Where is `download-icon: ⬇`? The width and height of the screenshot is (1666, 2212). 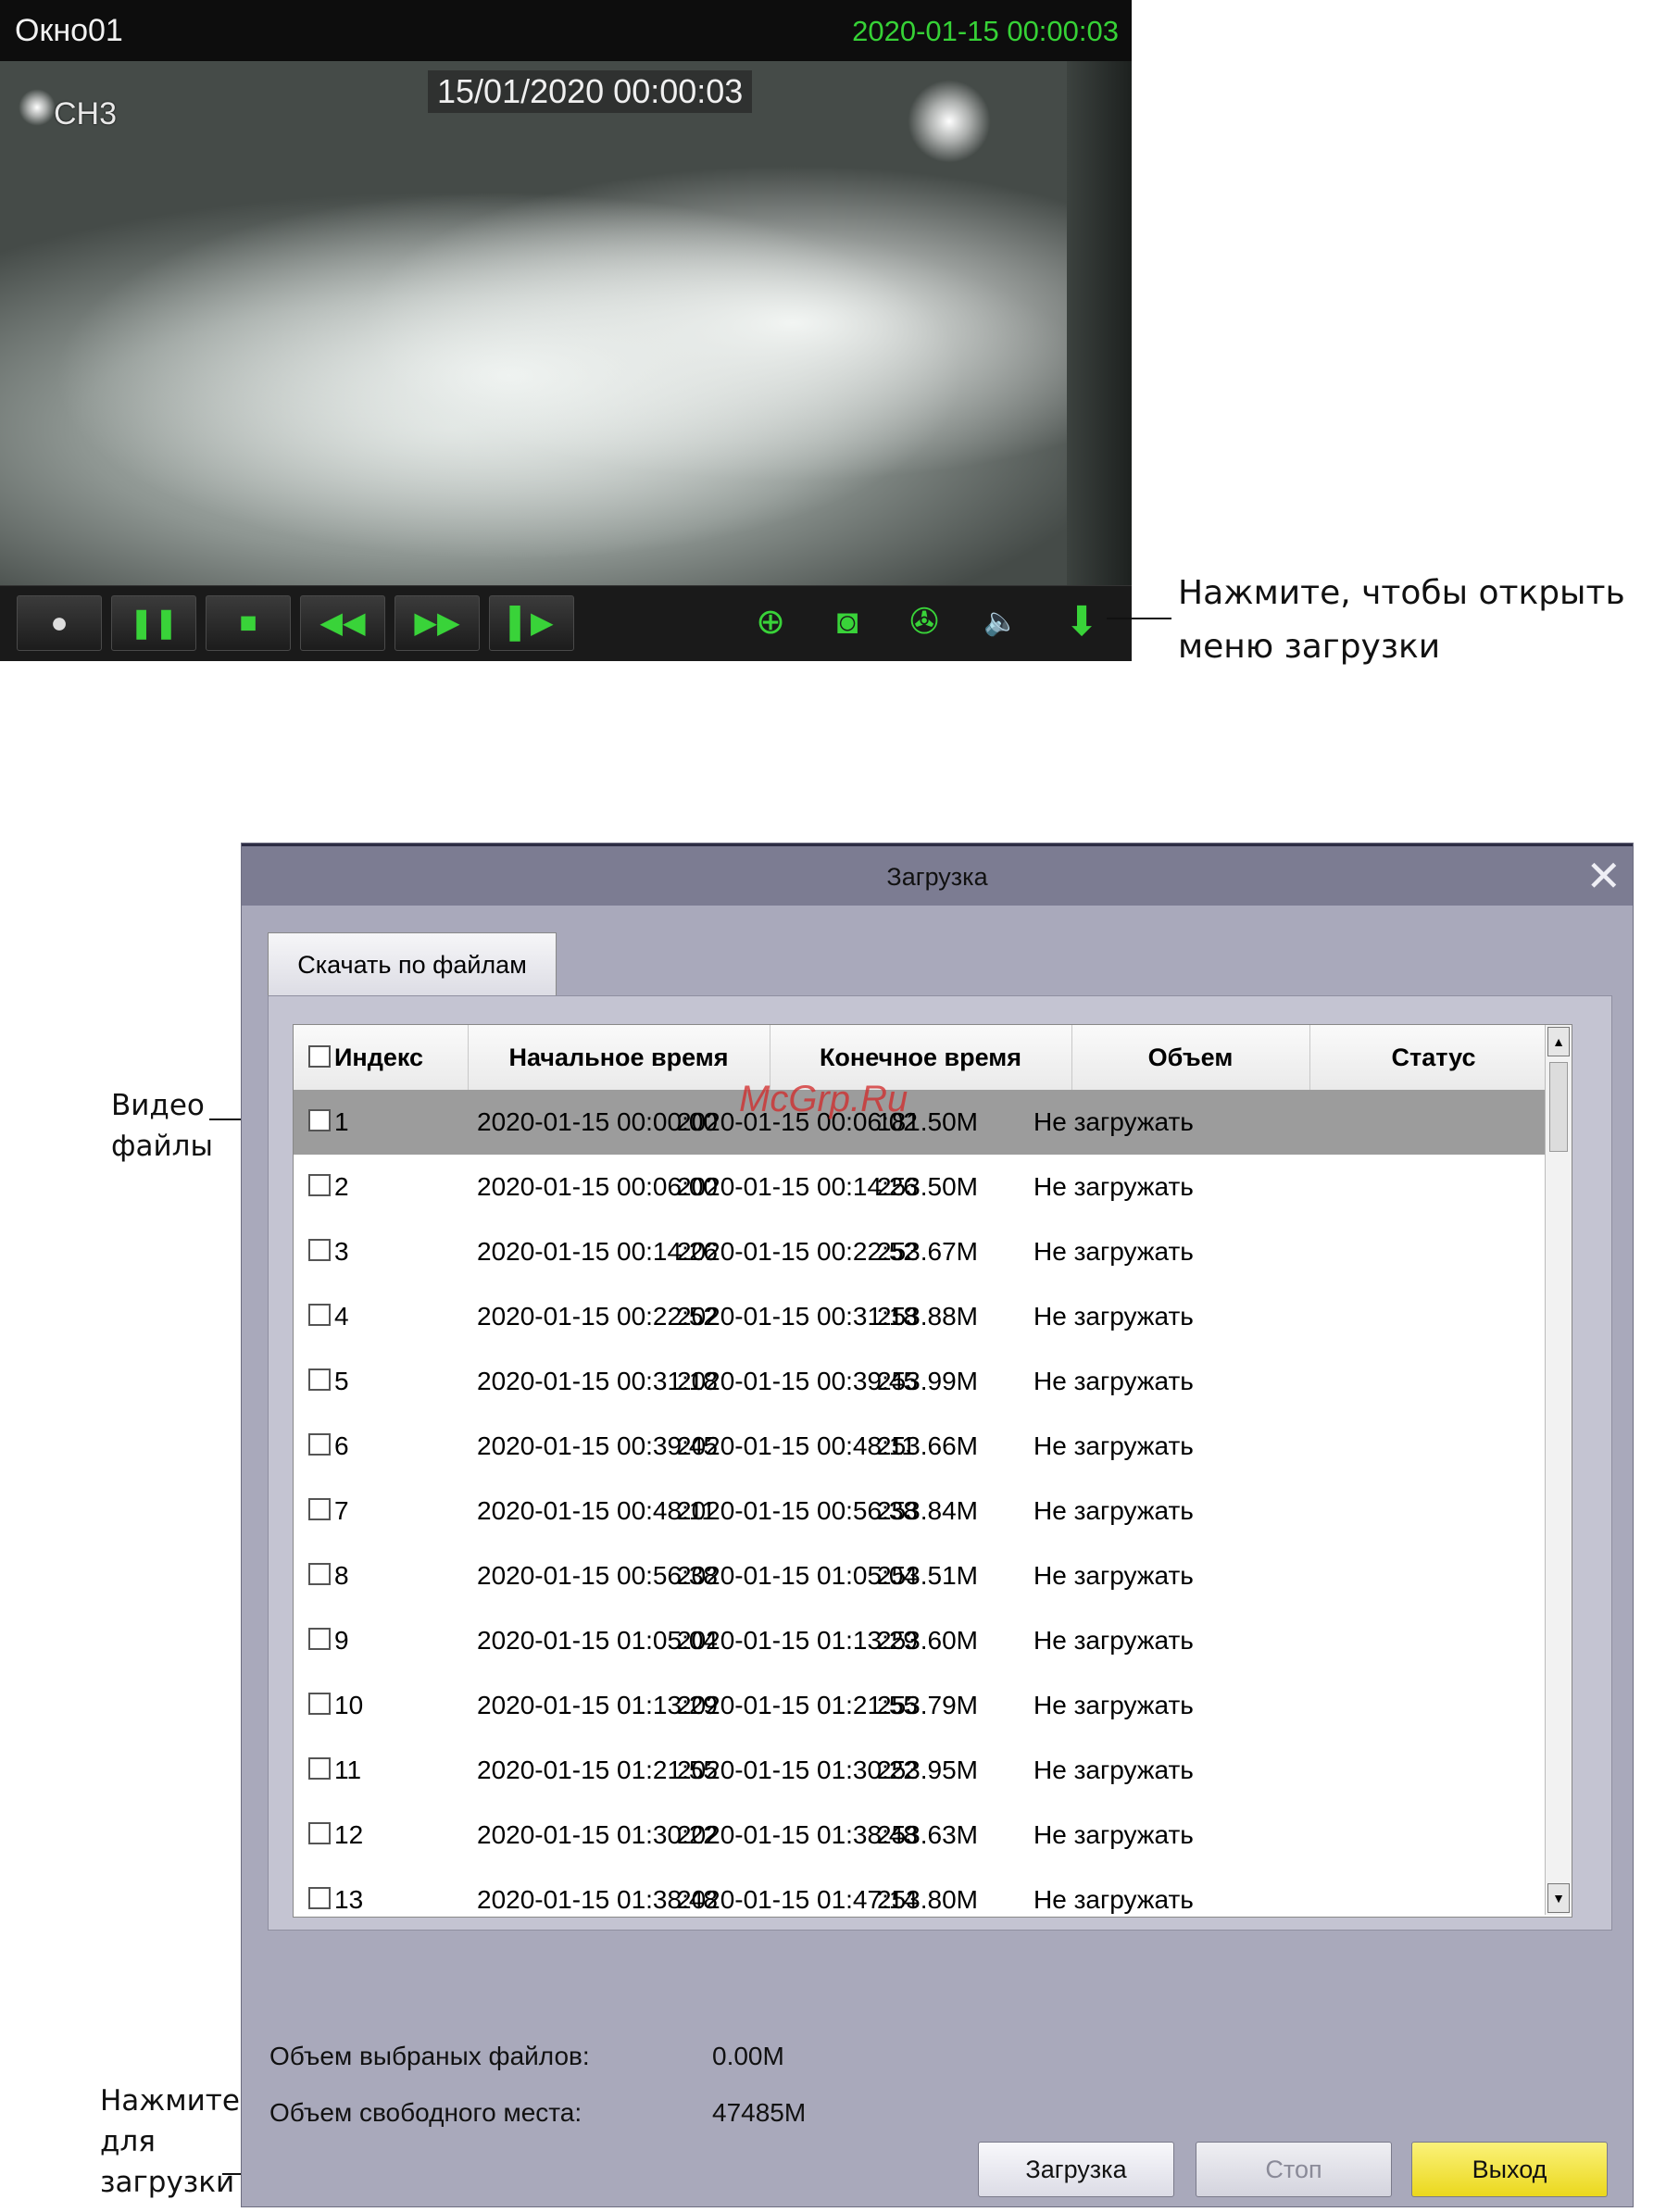
download-icon: ⬇ is located at coordinates (1081, 621).